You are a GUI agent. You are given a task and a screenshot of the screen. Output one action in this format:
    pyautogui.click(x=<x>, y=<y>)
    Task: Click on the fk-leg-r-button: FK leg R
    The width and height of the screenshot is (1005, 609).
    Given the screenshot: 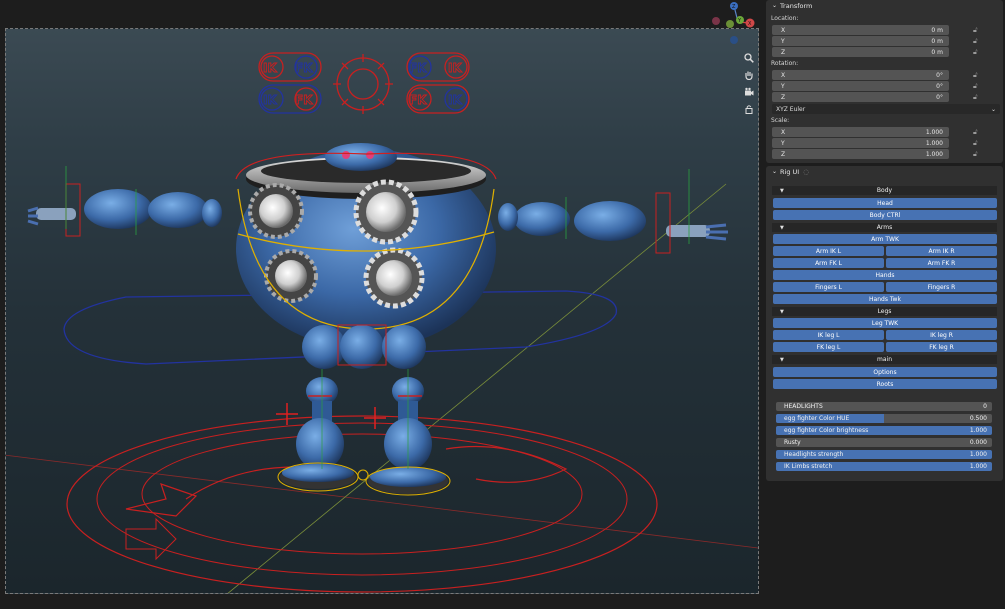 What is the action you would take?
    pyautogui.click(x=941, y=347)
    